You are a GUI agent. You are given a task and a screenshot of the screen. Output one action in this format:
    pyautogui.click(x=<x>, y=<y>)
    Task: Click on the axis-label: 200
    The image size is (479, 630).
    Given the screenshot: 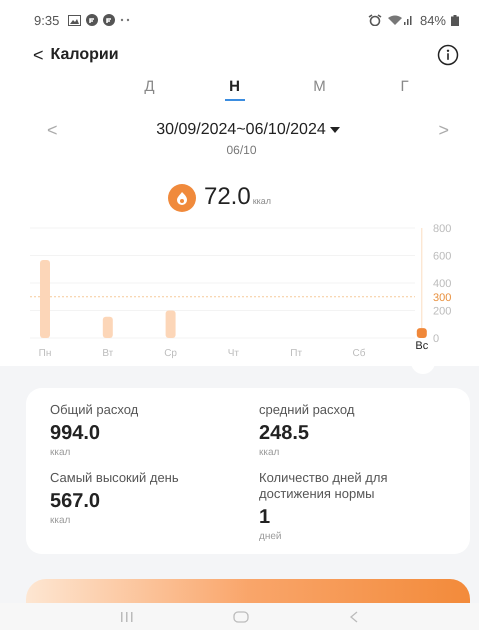 What is the action you would take?
    pyautogui.click(x=442, y=312)
    